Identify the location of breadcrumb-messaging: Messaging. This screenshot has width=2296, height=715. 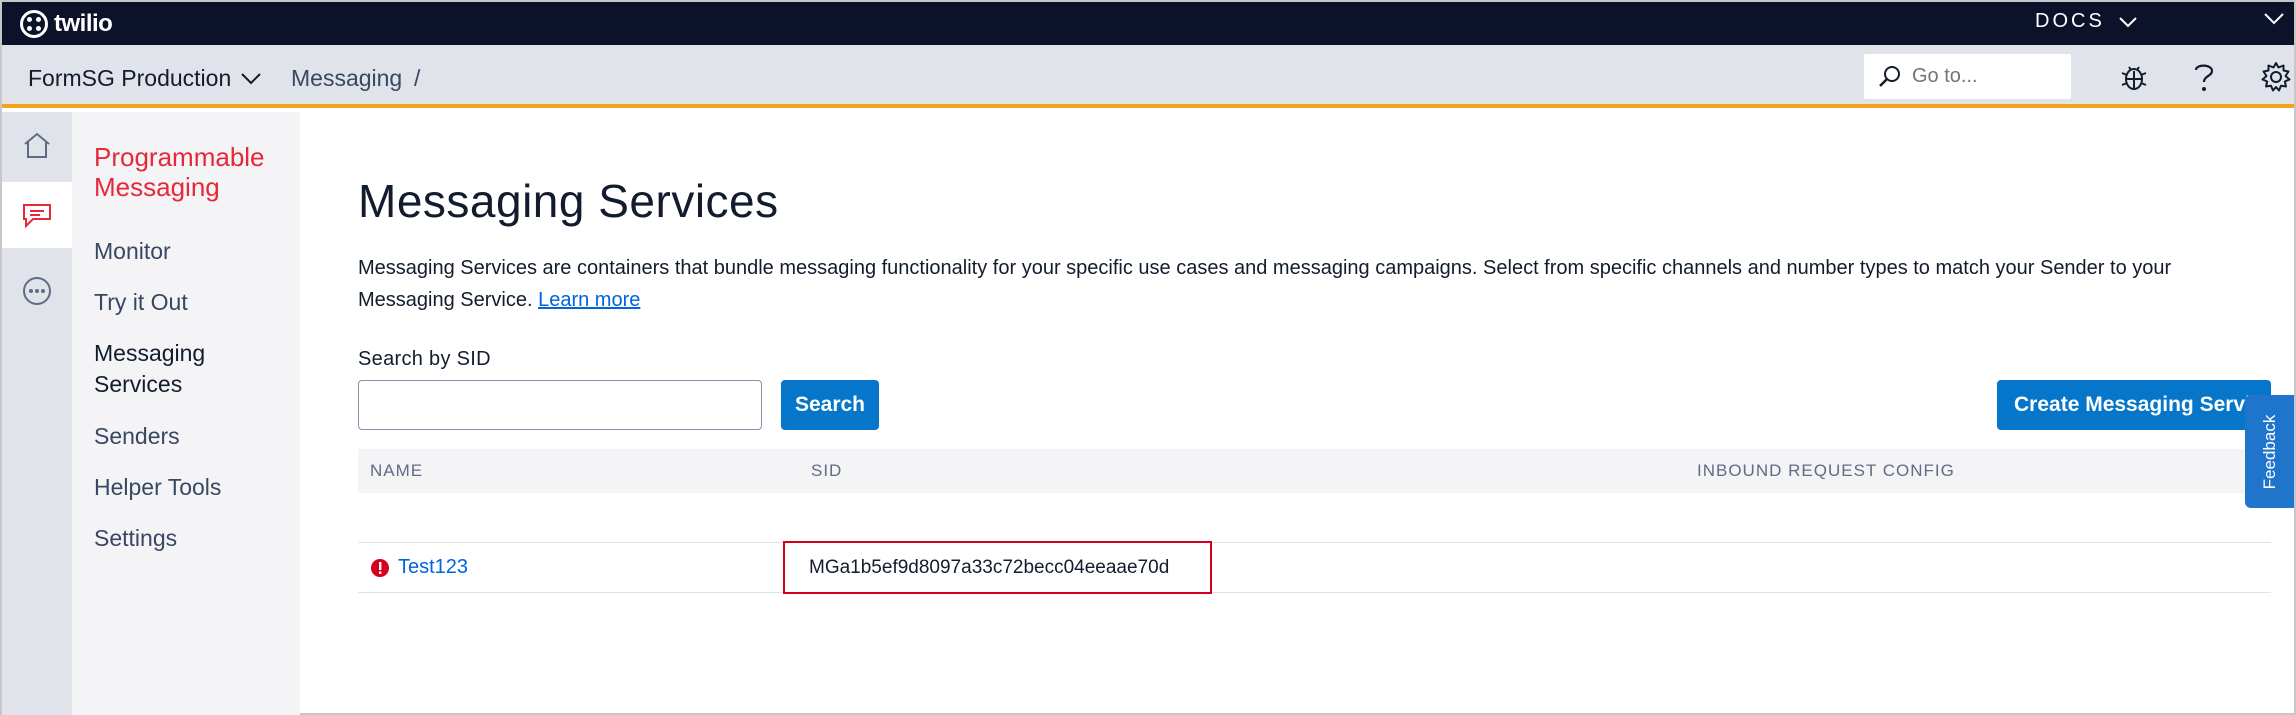
(346, 78).